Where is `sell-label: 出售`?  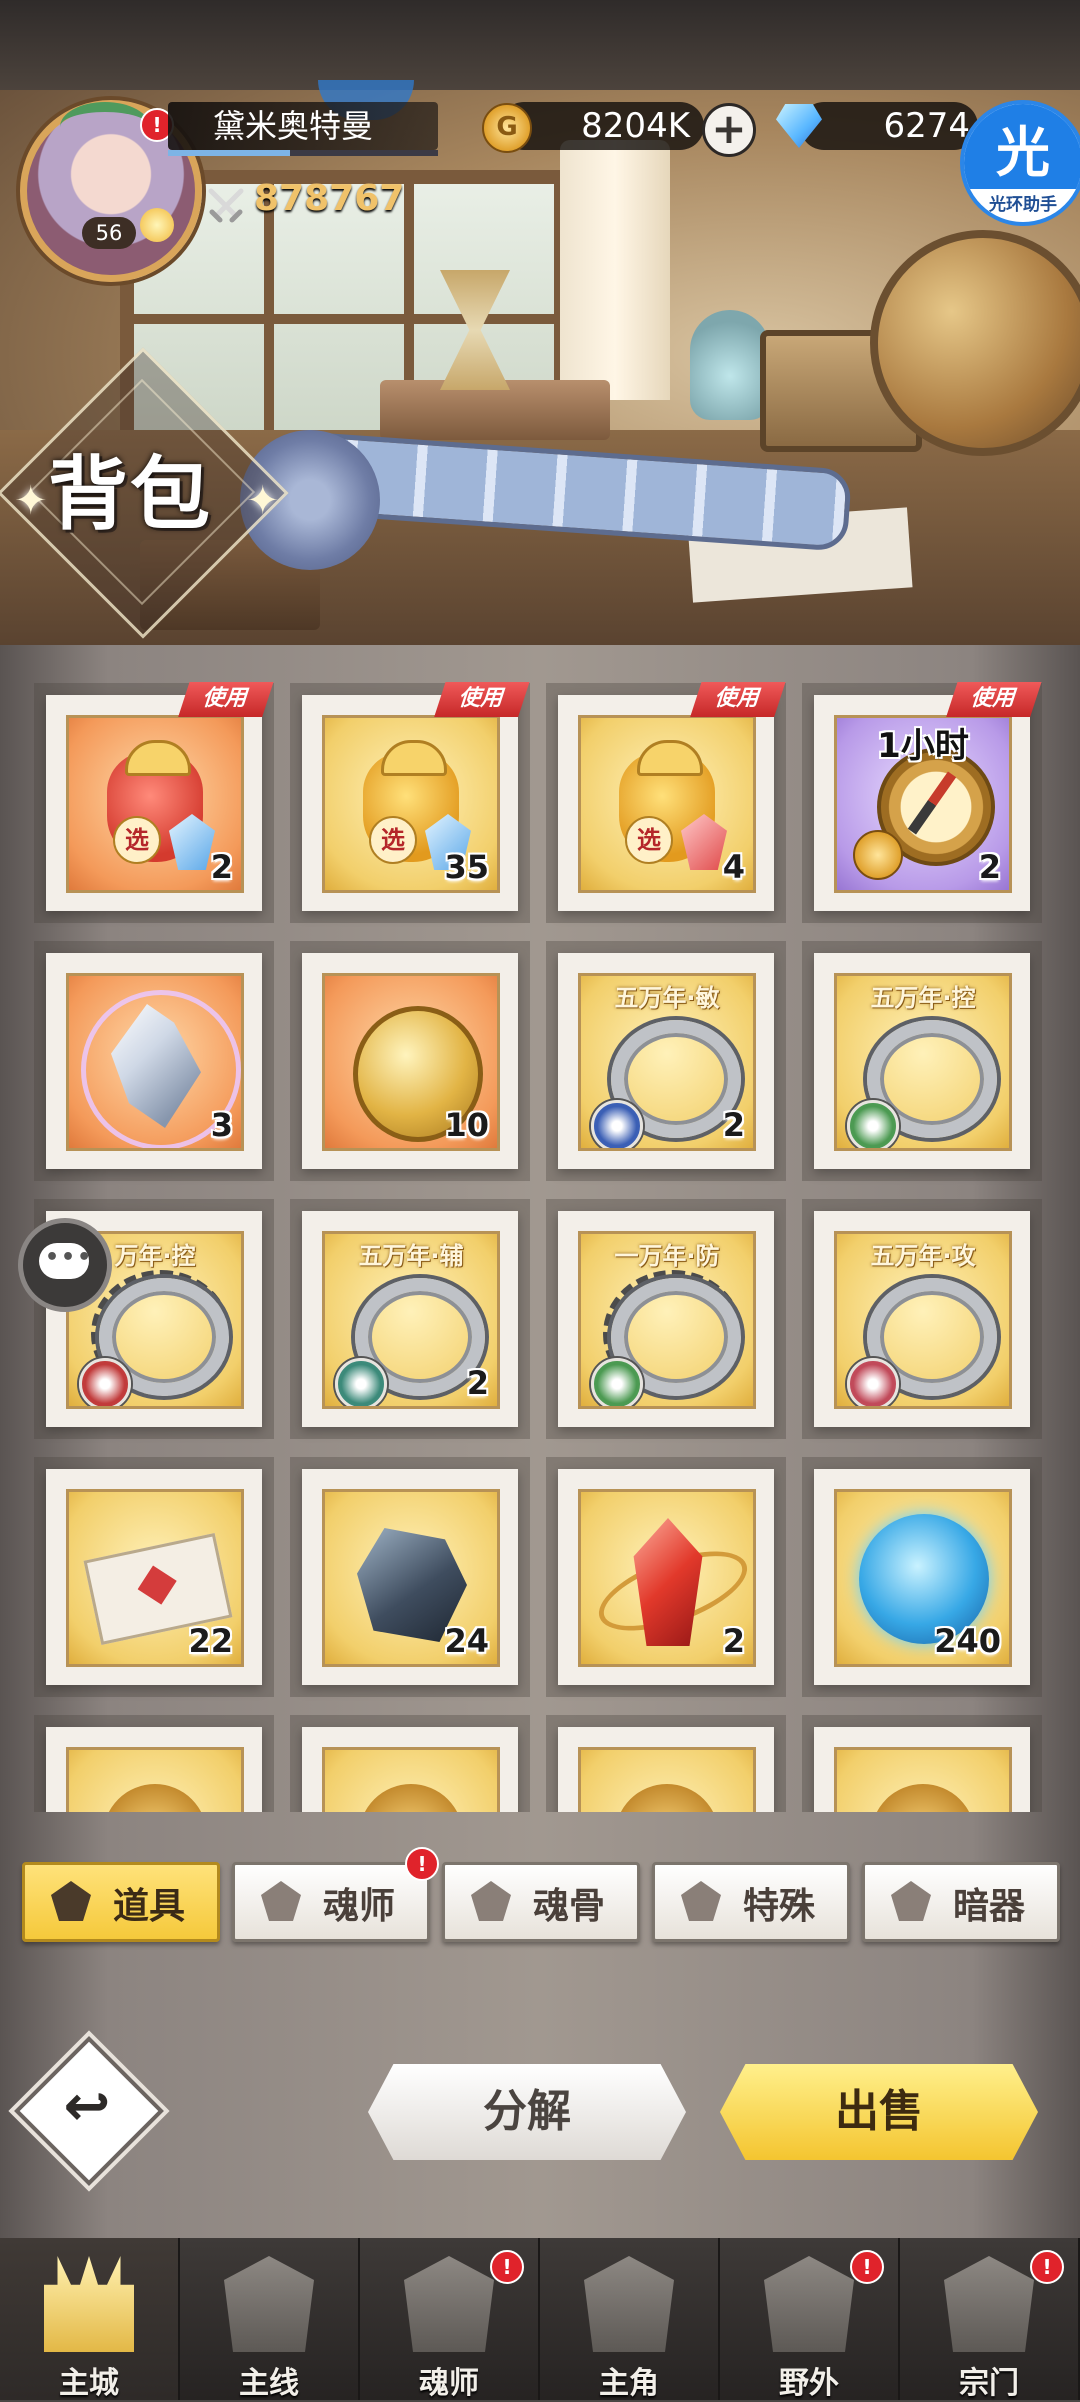
sell-label: 出售 is located at coordinates (879, 2111).